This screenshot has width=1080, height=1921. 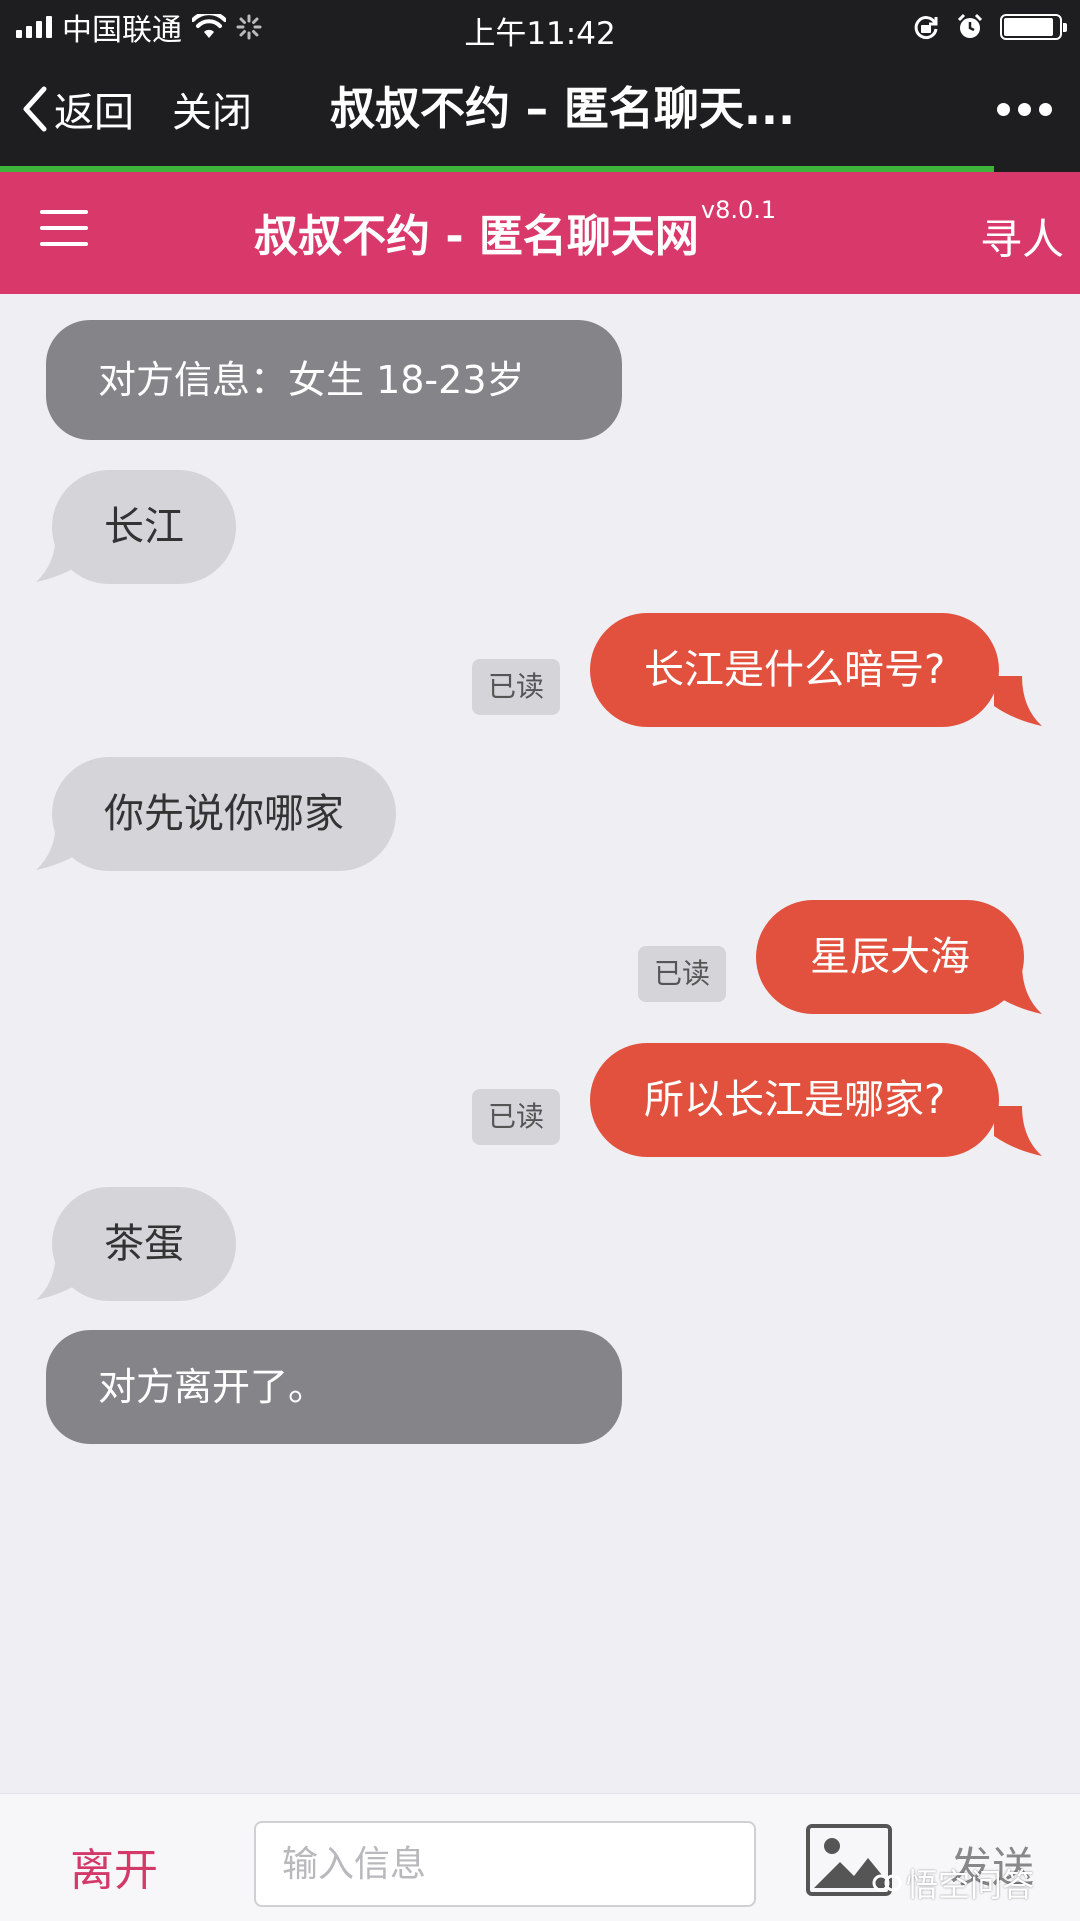 I want to click on more-dots-icon, so click(x=1003, y=109).